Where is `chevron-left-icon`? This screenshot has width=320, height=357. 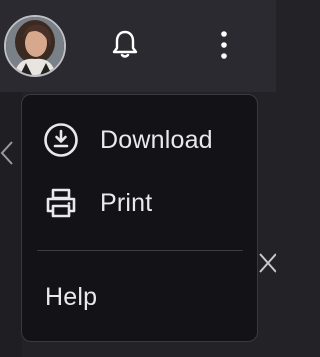
chevron-left-icon is located at coordinates (6, 153).